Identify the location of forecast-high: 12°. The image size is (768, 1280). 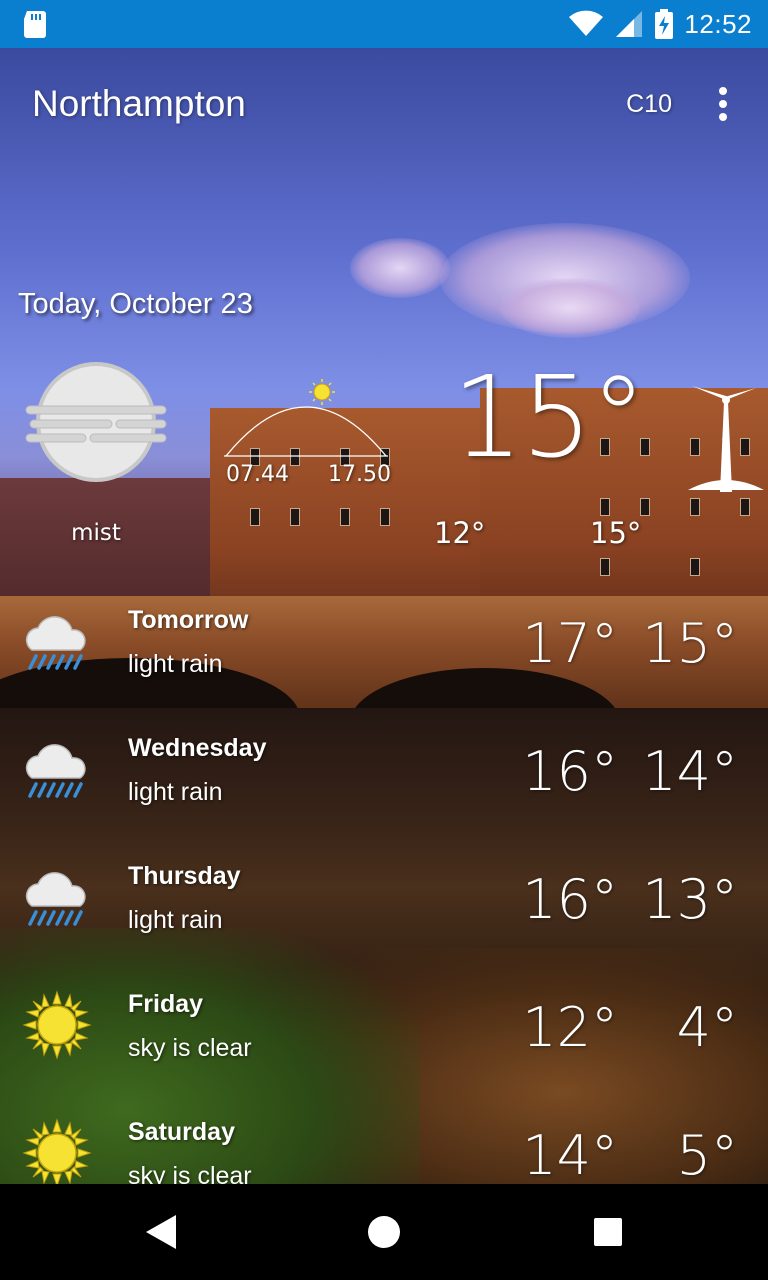
(570, 1027).